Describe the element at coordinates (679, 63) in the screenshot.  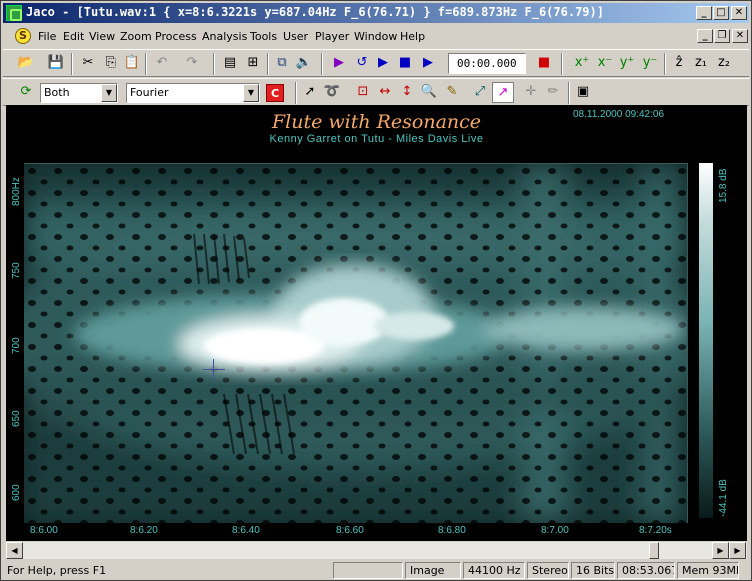
I see `zoom-z-icon: ẑ` at that location.